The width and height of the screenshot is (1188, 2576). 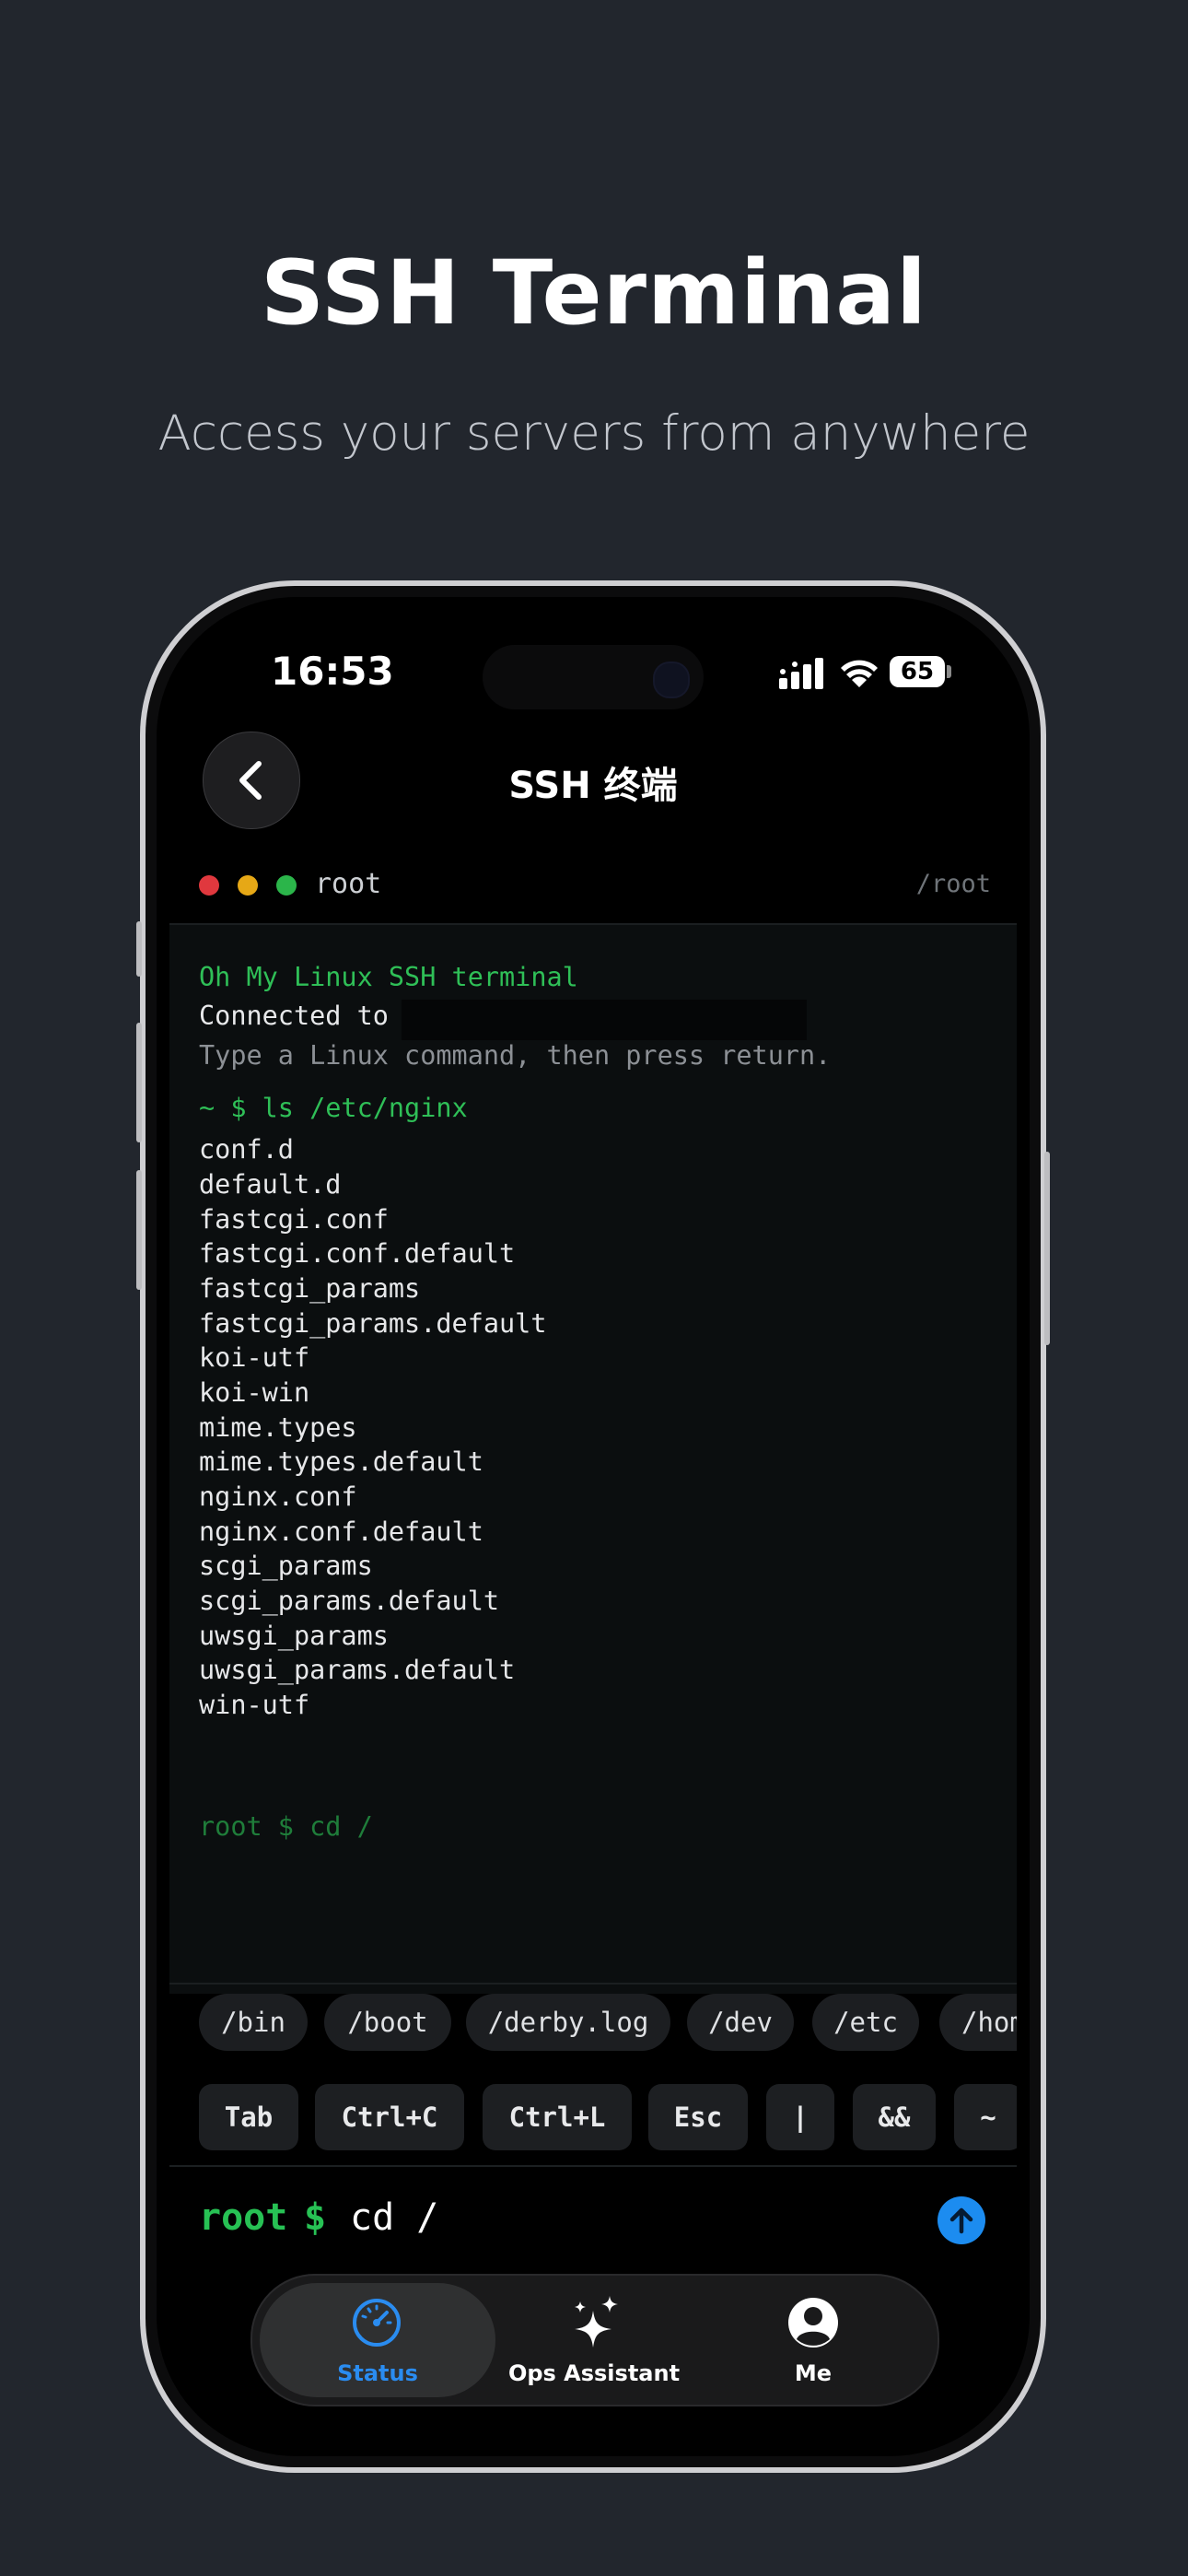 What do you see at coordinates (801, 673) in the screenshot?
I see `cellular-signal-icon` at bounding box center [801, 673].